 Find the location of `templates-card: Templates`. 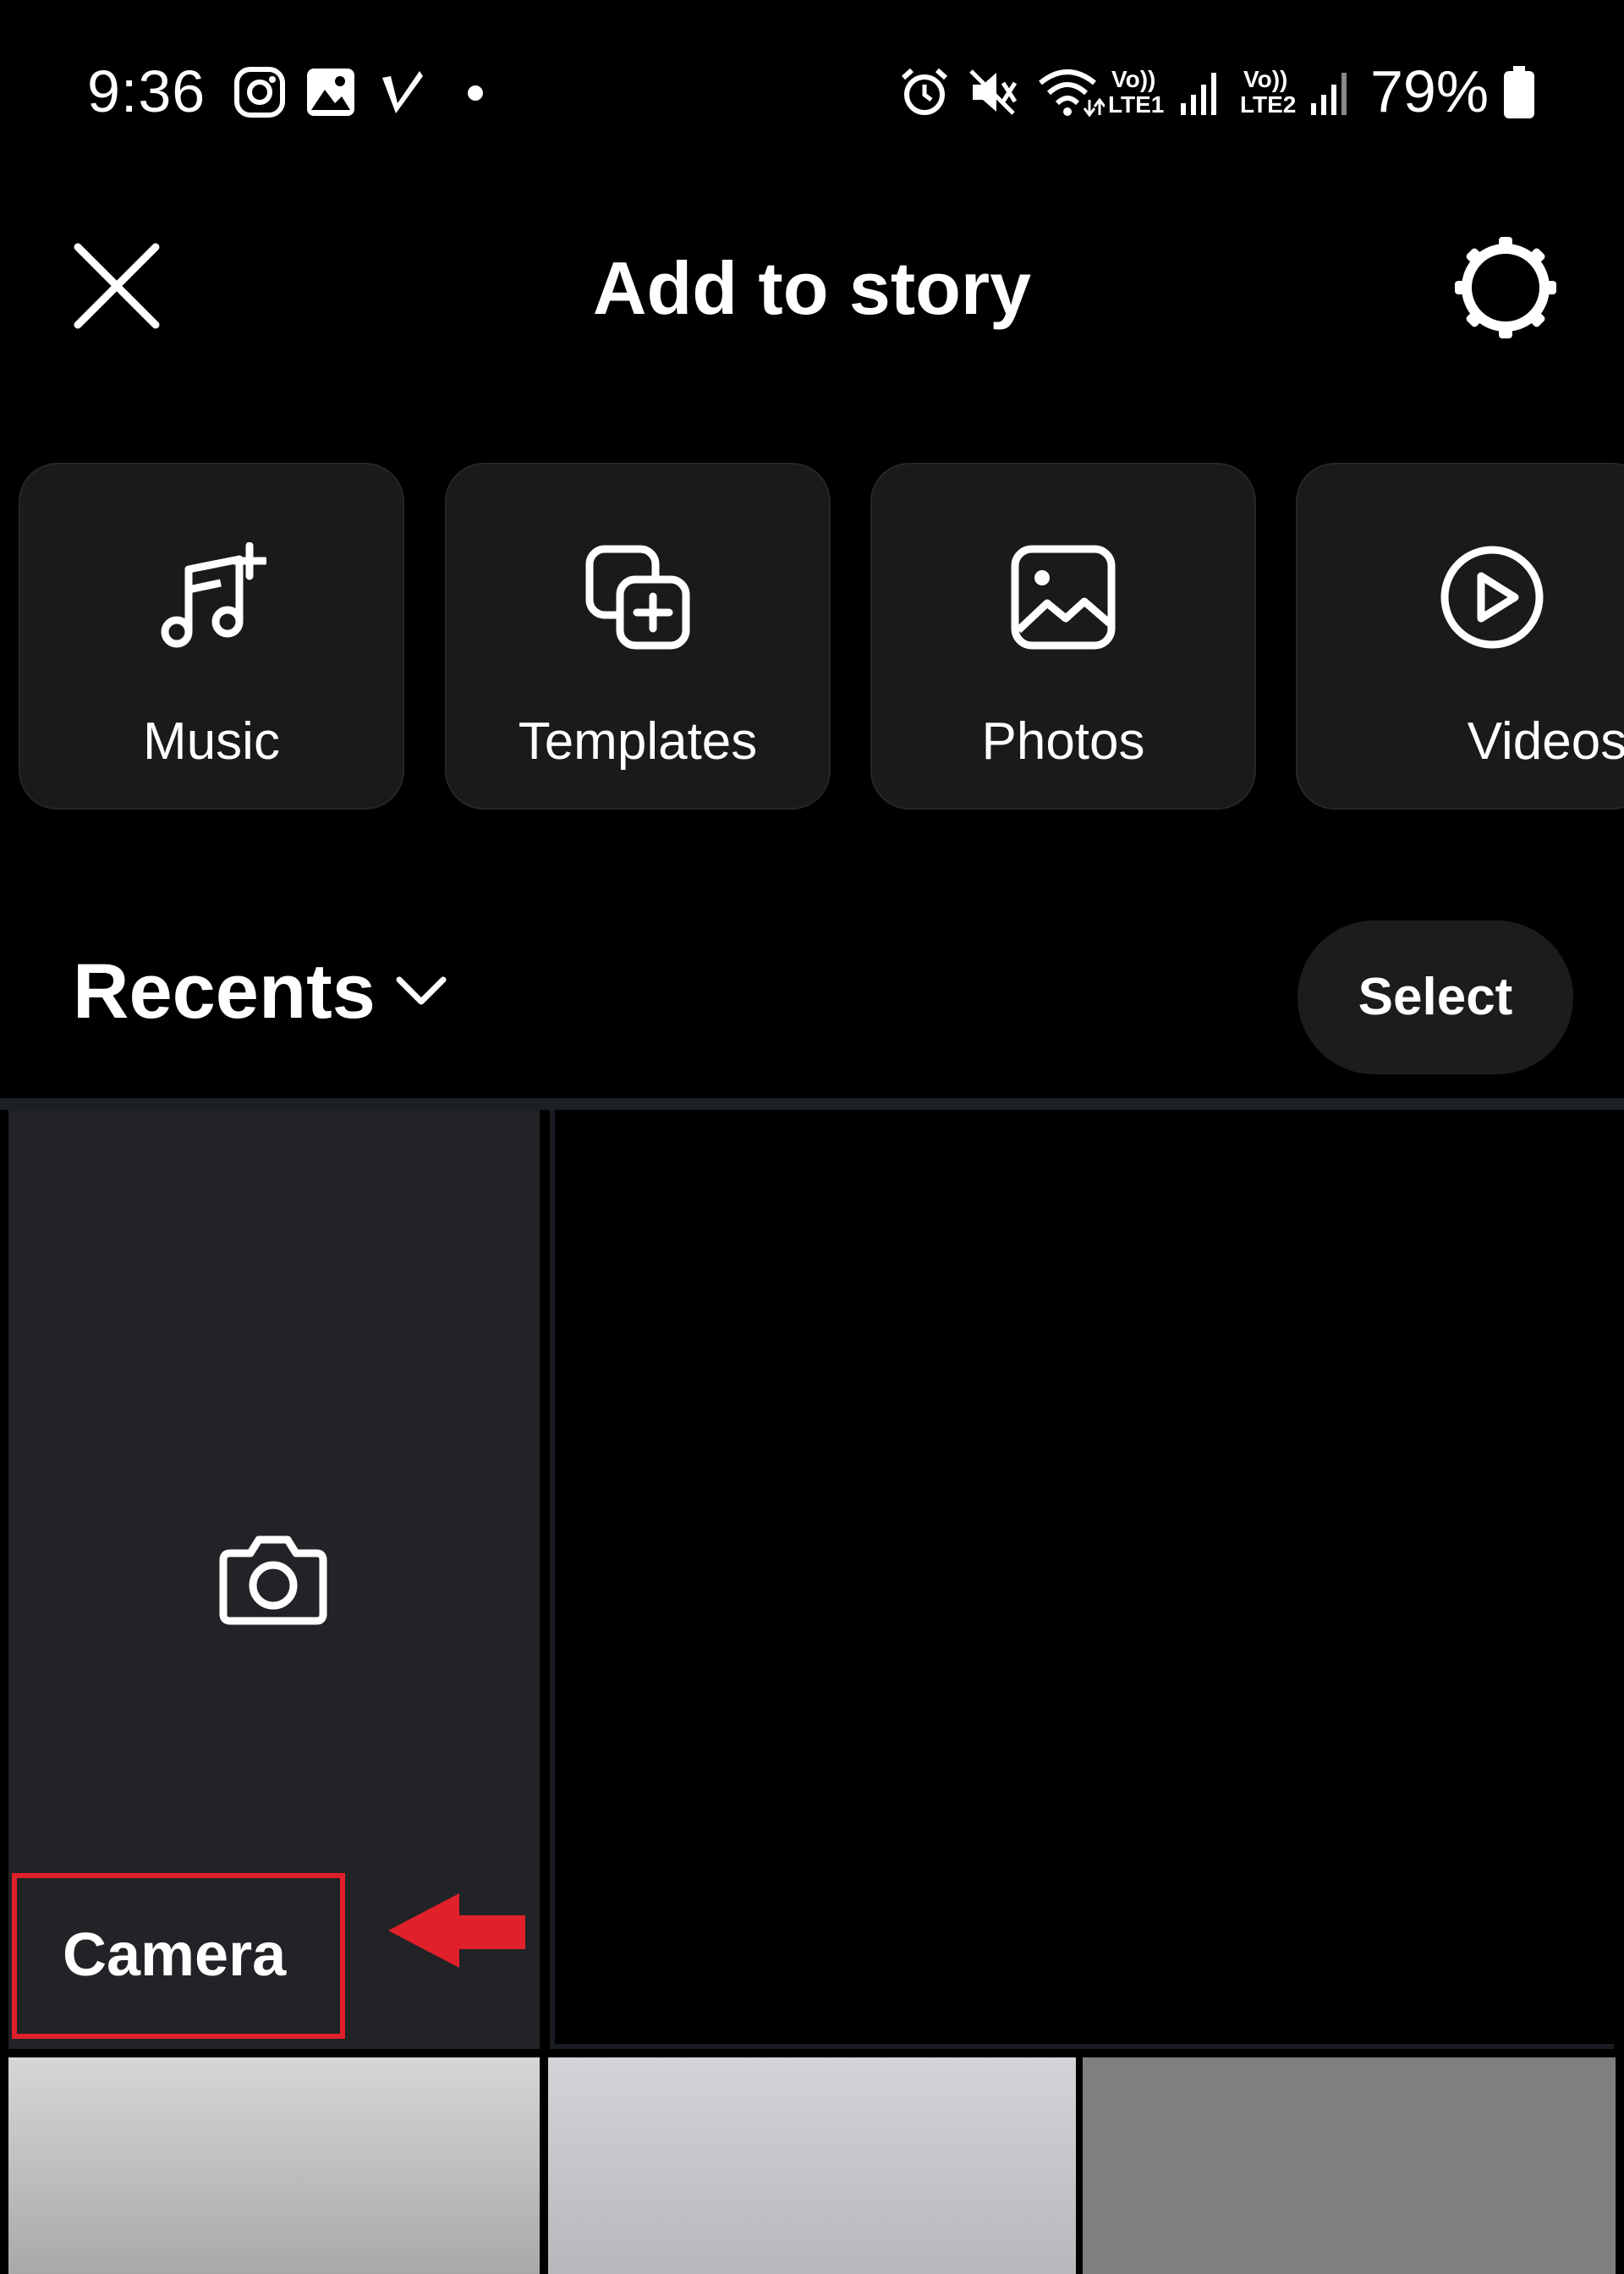

templates-card: Templates is located at coordinates (638, 637).